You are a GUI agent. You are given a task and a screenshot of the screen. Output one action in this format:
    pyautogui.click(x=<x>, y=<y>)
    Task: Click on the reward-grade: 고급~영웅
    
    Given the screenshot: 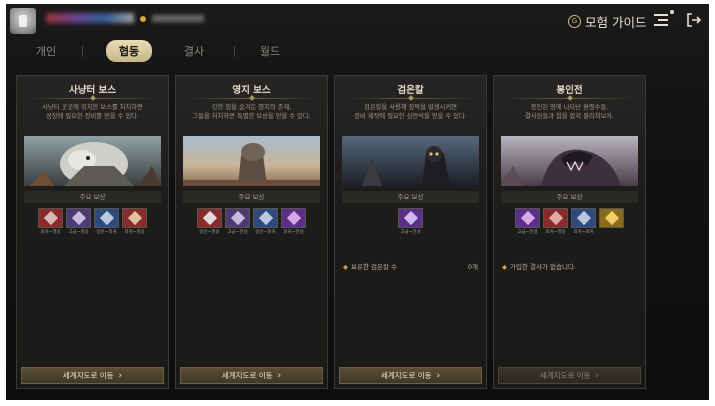 What is the action you would take?
    pyautogui.click(x=78, y=232)
    